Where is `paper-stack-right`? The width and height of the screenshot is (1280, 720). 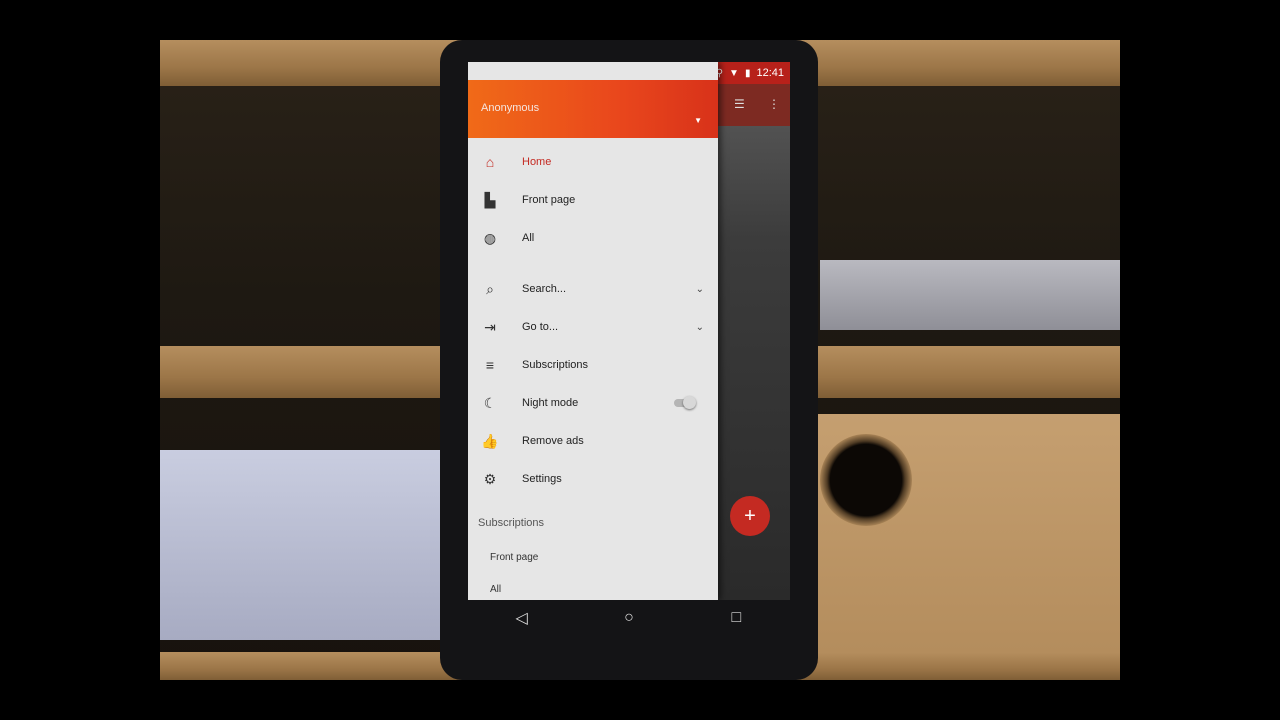 paper-stack-right is located at coordinates (970, 295).